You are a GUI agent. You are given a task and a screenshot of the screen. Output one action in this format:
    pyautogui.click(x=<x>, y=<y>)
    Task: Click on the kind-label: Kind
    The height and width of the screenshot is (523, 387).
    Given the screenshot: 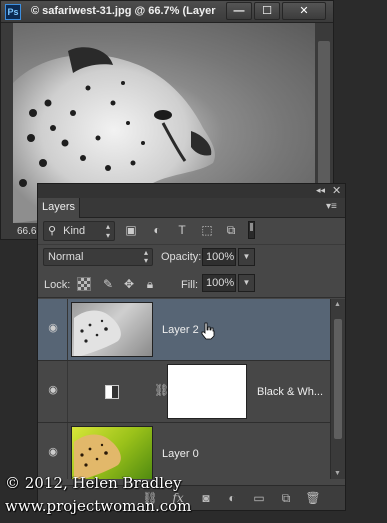 What is the action you would take?
    pyautogui.click(x=74, y=231)
    